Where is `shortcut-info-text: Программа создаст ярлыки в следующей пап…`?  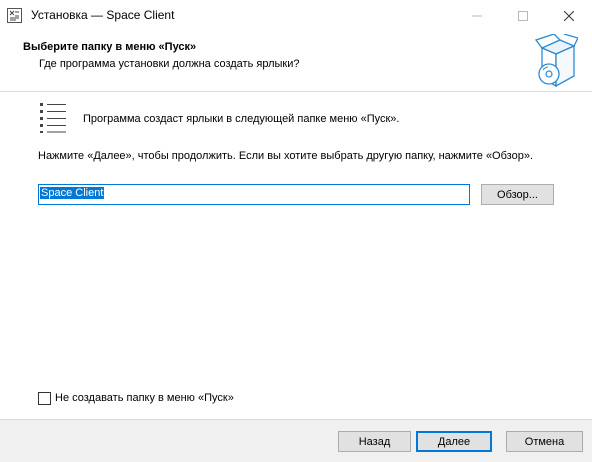
shortcut-info-text: Программа создаст ярлыки в следующей пап… is located at coordinates (241, 119).